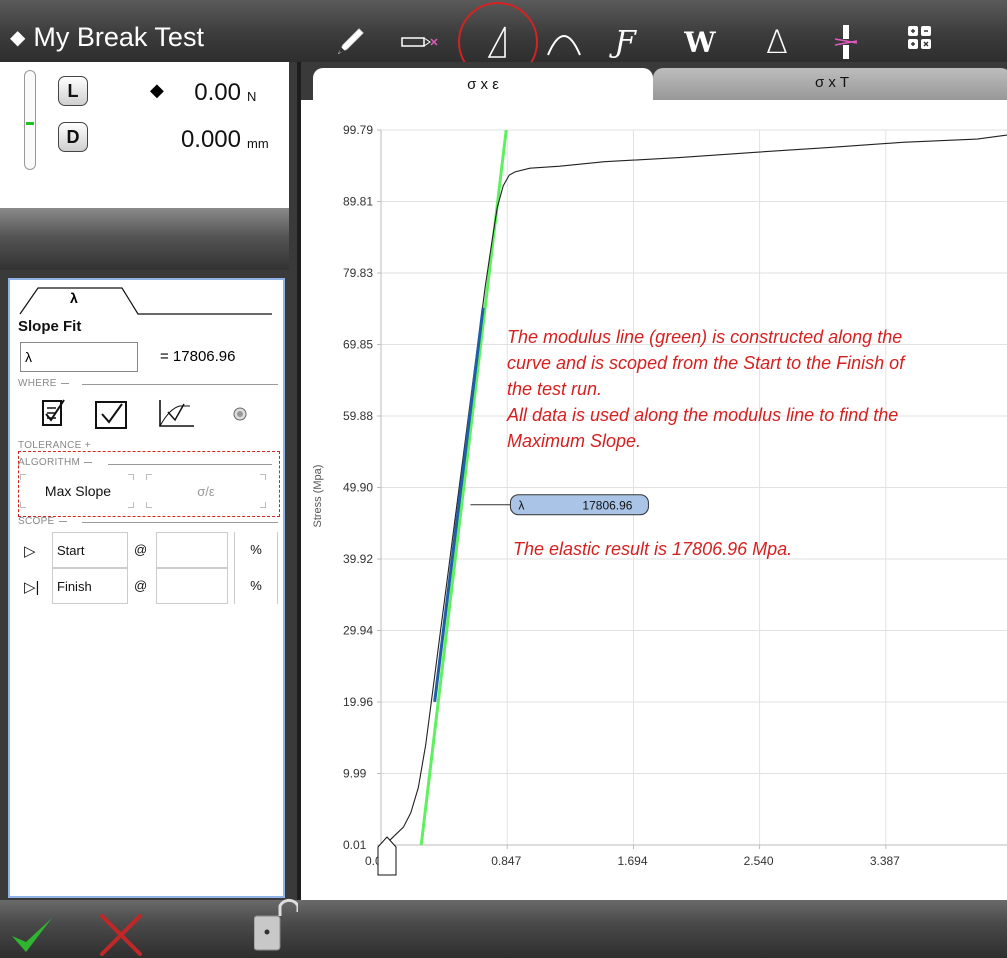 This screenshot has width=1007, height=958. What do you see at coordinates (759, 861) in the screenshot?
I see `x-tick-label: 2.540` at bounding box center [759, 861].